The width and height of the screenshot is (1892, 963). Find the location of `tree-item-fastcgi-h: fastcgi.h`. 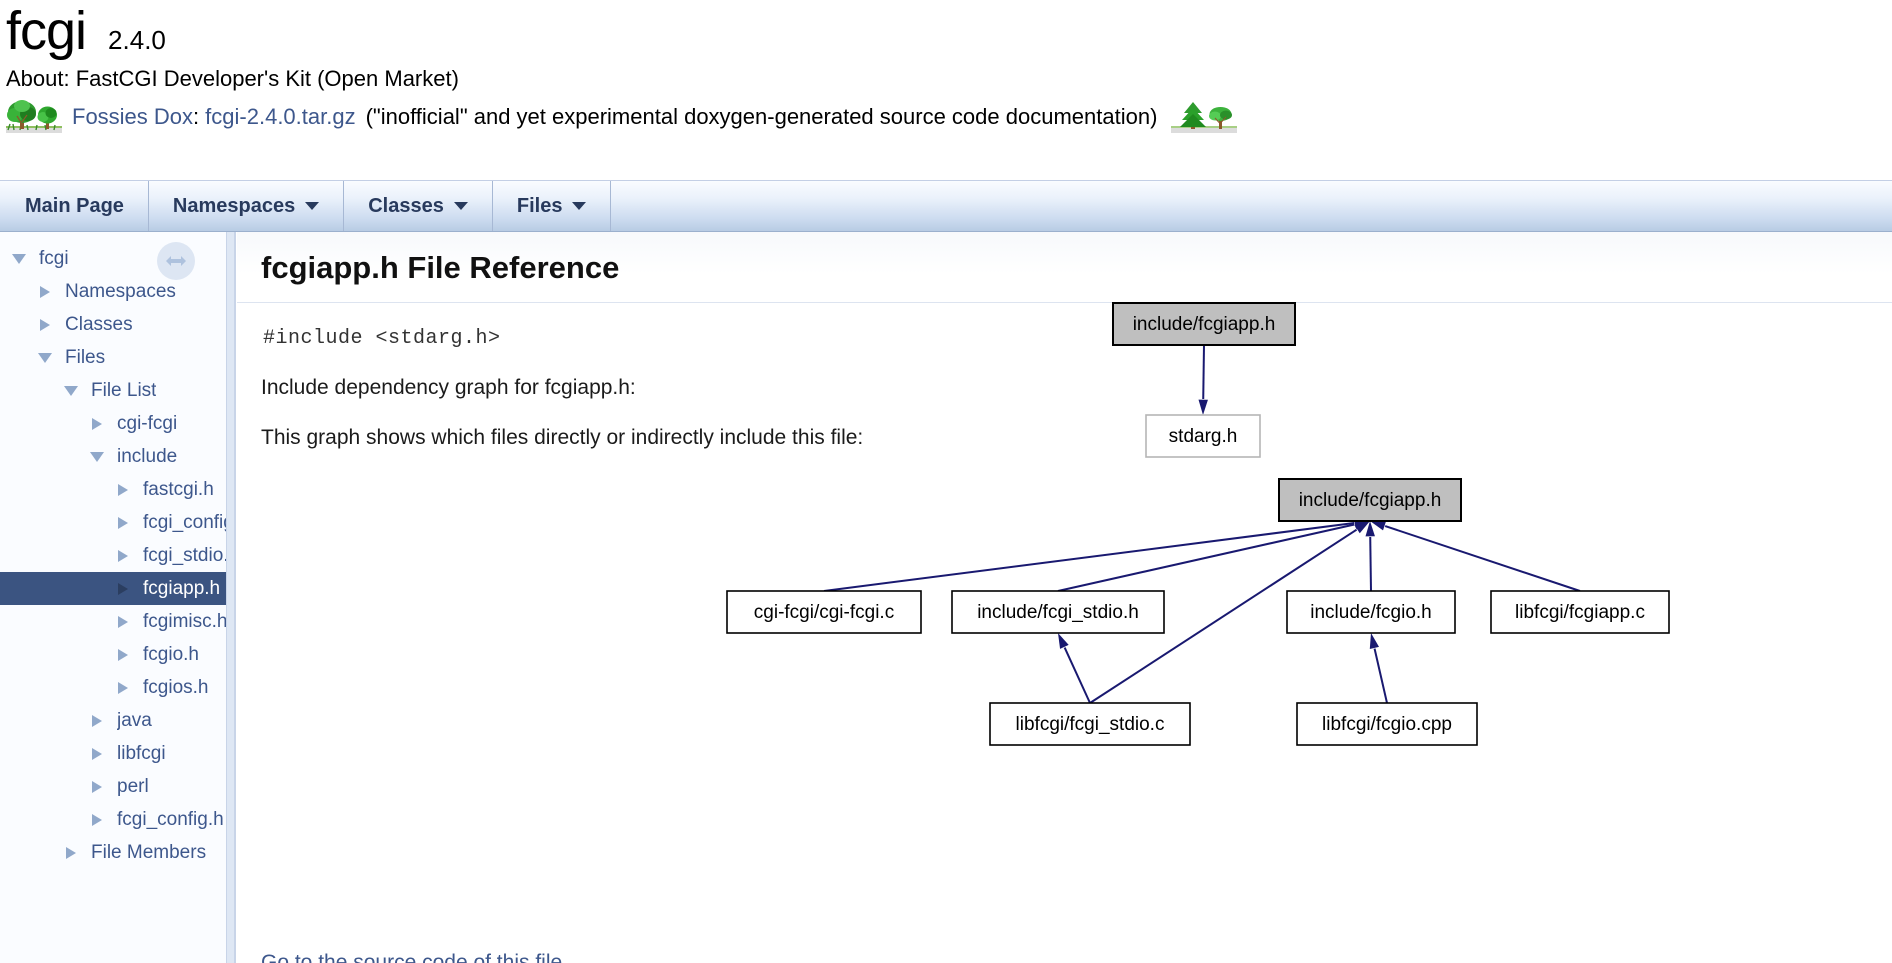

tree-item-fastcgi-h: fastcgi.h is located at coordinates (117, 489).